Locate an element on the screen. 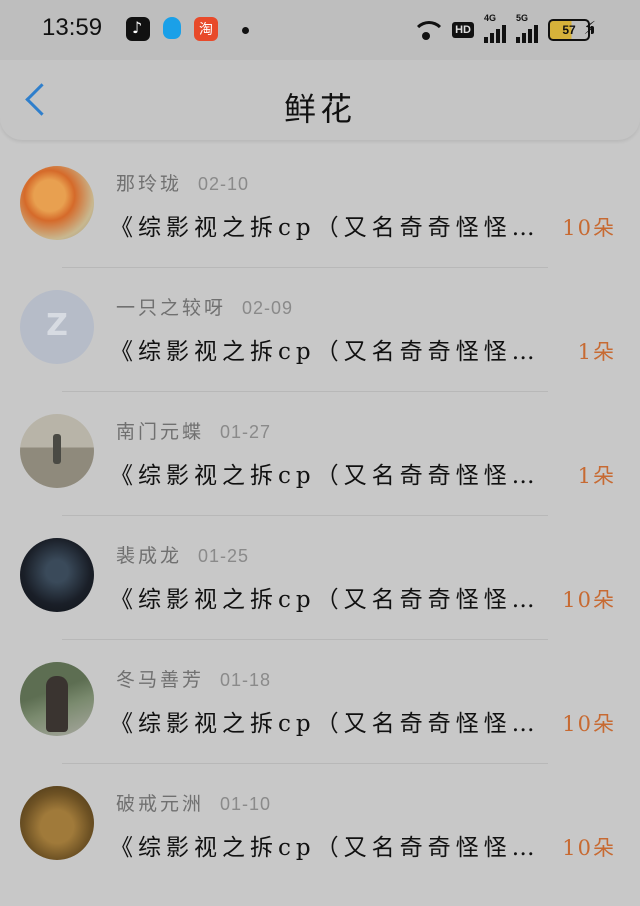  qq-app-icon is located at coordinates (172, 29).